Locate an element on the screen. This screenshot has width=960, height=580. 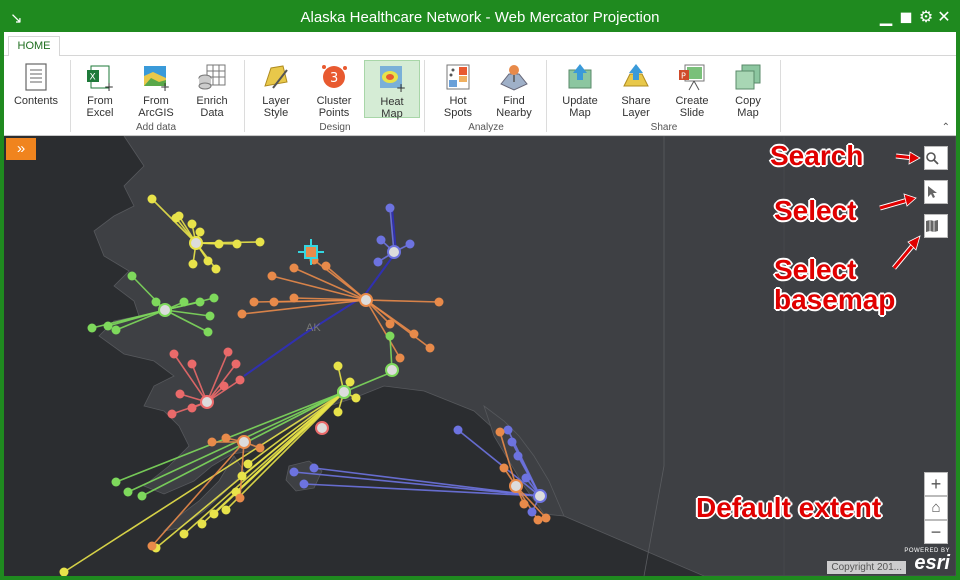
minimize-icon: ▁ is located at coordinates (886, 18).